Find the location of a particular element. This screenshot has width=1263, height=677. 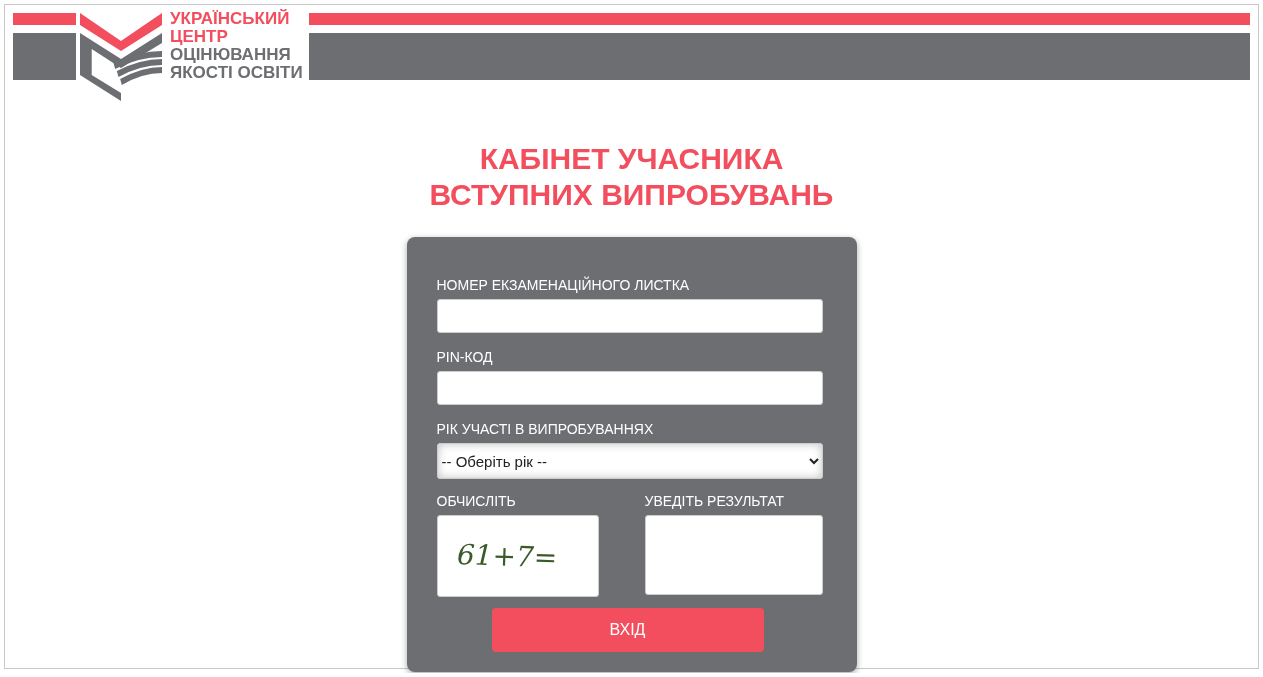

header-stripe is located at coordinates (44, 19).